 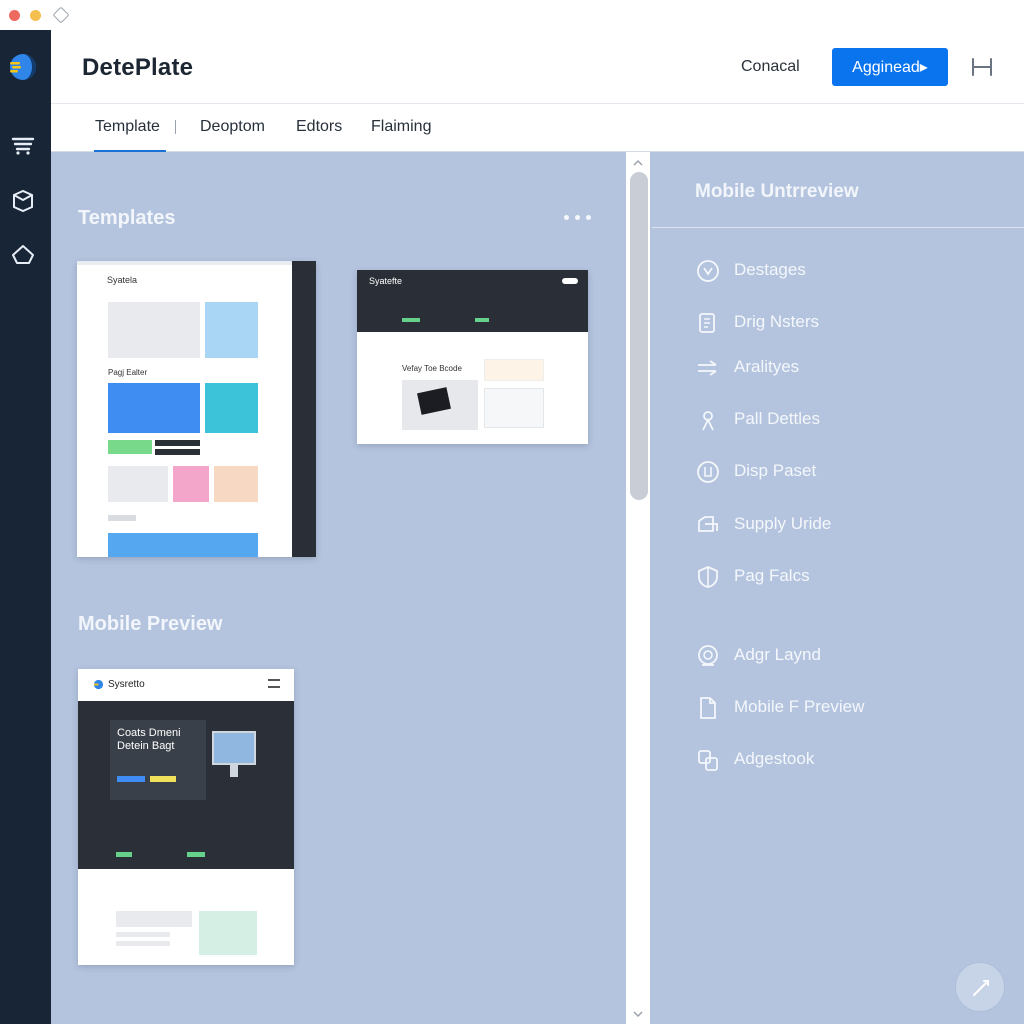 What do you see at coordinates (767, 366) in the screenshot?
I see `panel-item-label: Aralityes` at bounding box center [767, 366].